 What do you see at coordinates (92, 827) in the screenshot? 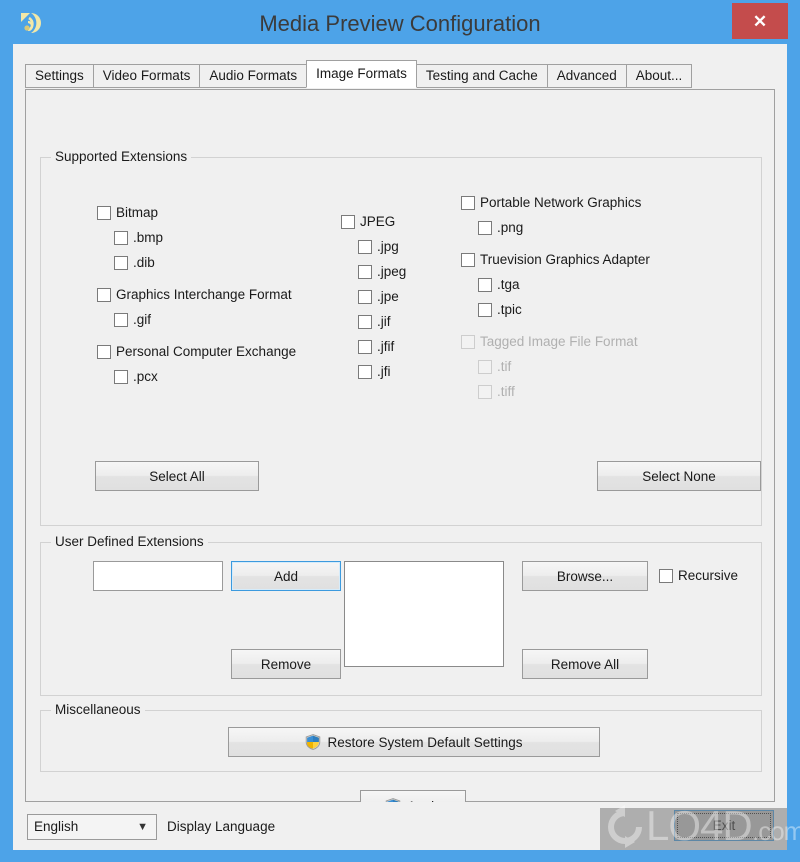
I see `display-language-select: English ▼` at bounding box center [92, 827].